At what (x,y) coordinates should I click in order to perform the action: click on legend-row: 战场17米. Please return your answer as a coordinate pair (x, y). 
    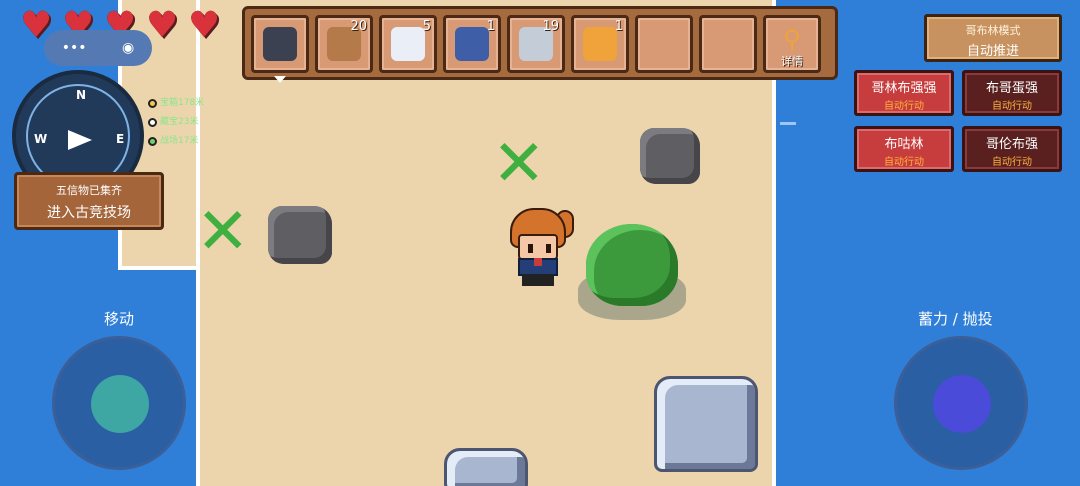
    Looking at the image, I should click on (176, 141).